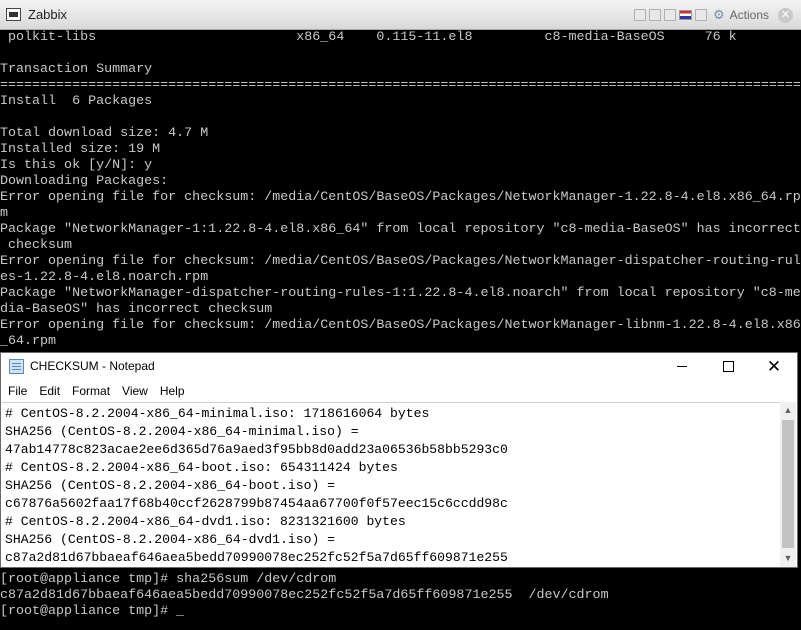 This screenshot has width=801, height=630. Describe the element at coordinates (76, 101) in the screenshot. I see `terminal-line: Install 6 Packages` at that location.